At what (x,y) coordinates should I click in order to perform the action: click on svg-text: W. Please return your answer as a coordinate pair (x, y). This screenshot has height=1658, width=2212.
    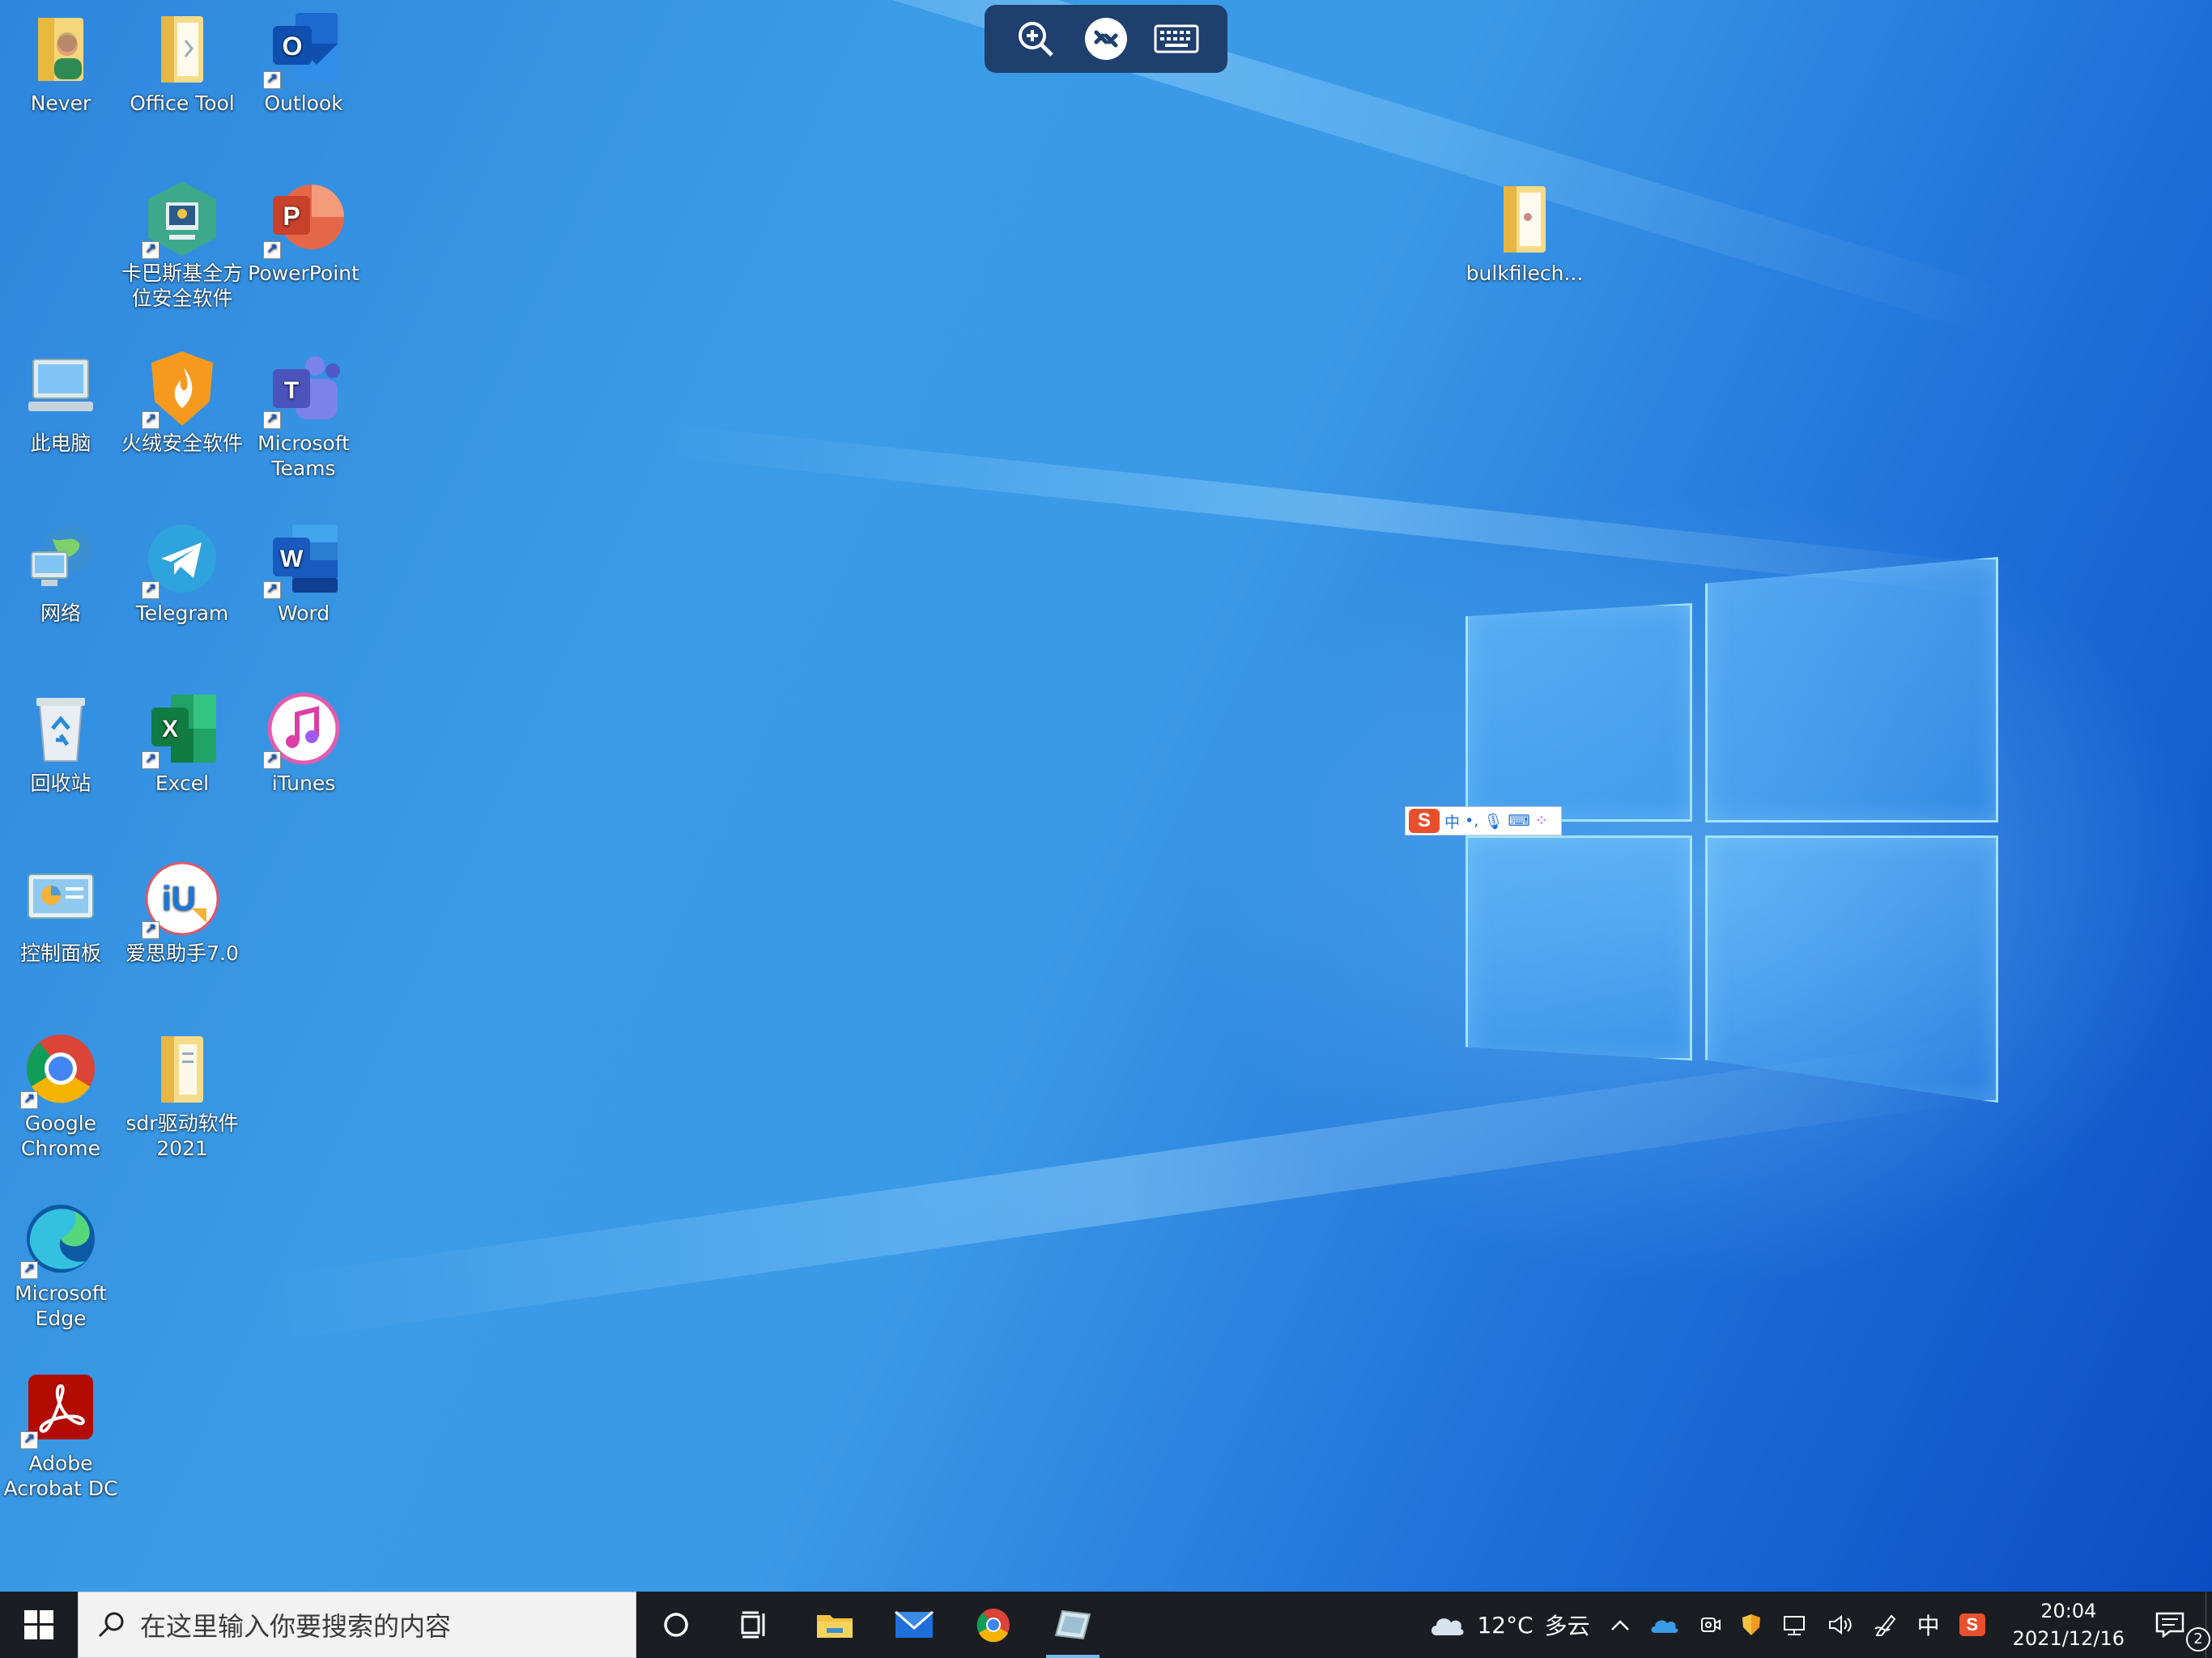
    Looking at the image, I should click on (292, 559).